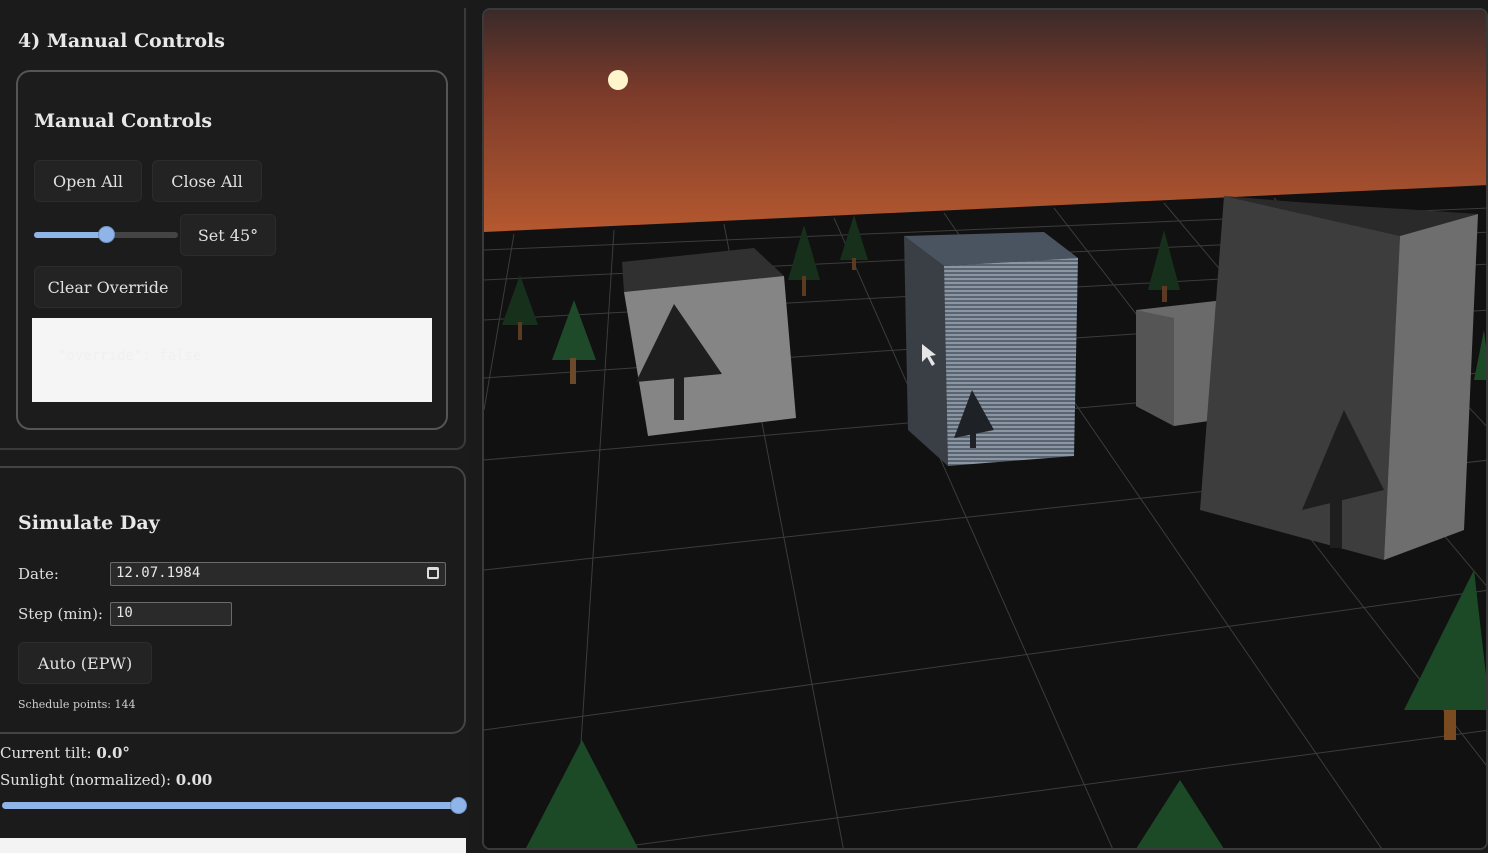 The height and width of the screenshot is (853, 1488). Describe the element at coordinates (233, 845) in the screenshot. I see `bottom-output-bar` at that location.